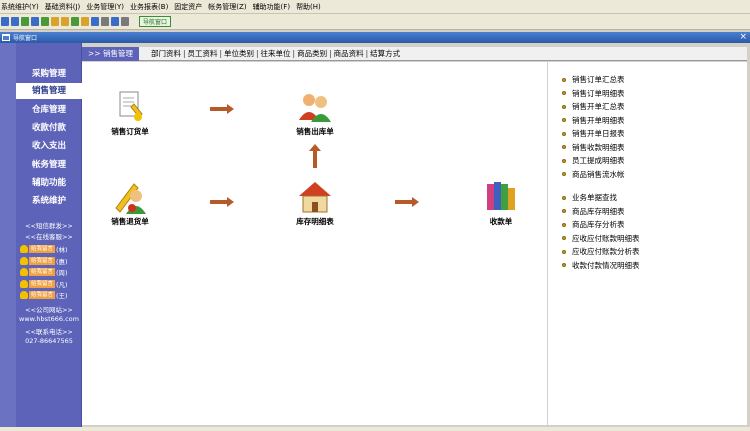  Describe the element at coordinates (166, 53) in the screenshot. I see `tab-departments: 部门资料` at that location.